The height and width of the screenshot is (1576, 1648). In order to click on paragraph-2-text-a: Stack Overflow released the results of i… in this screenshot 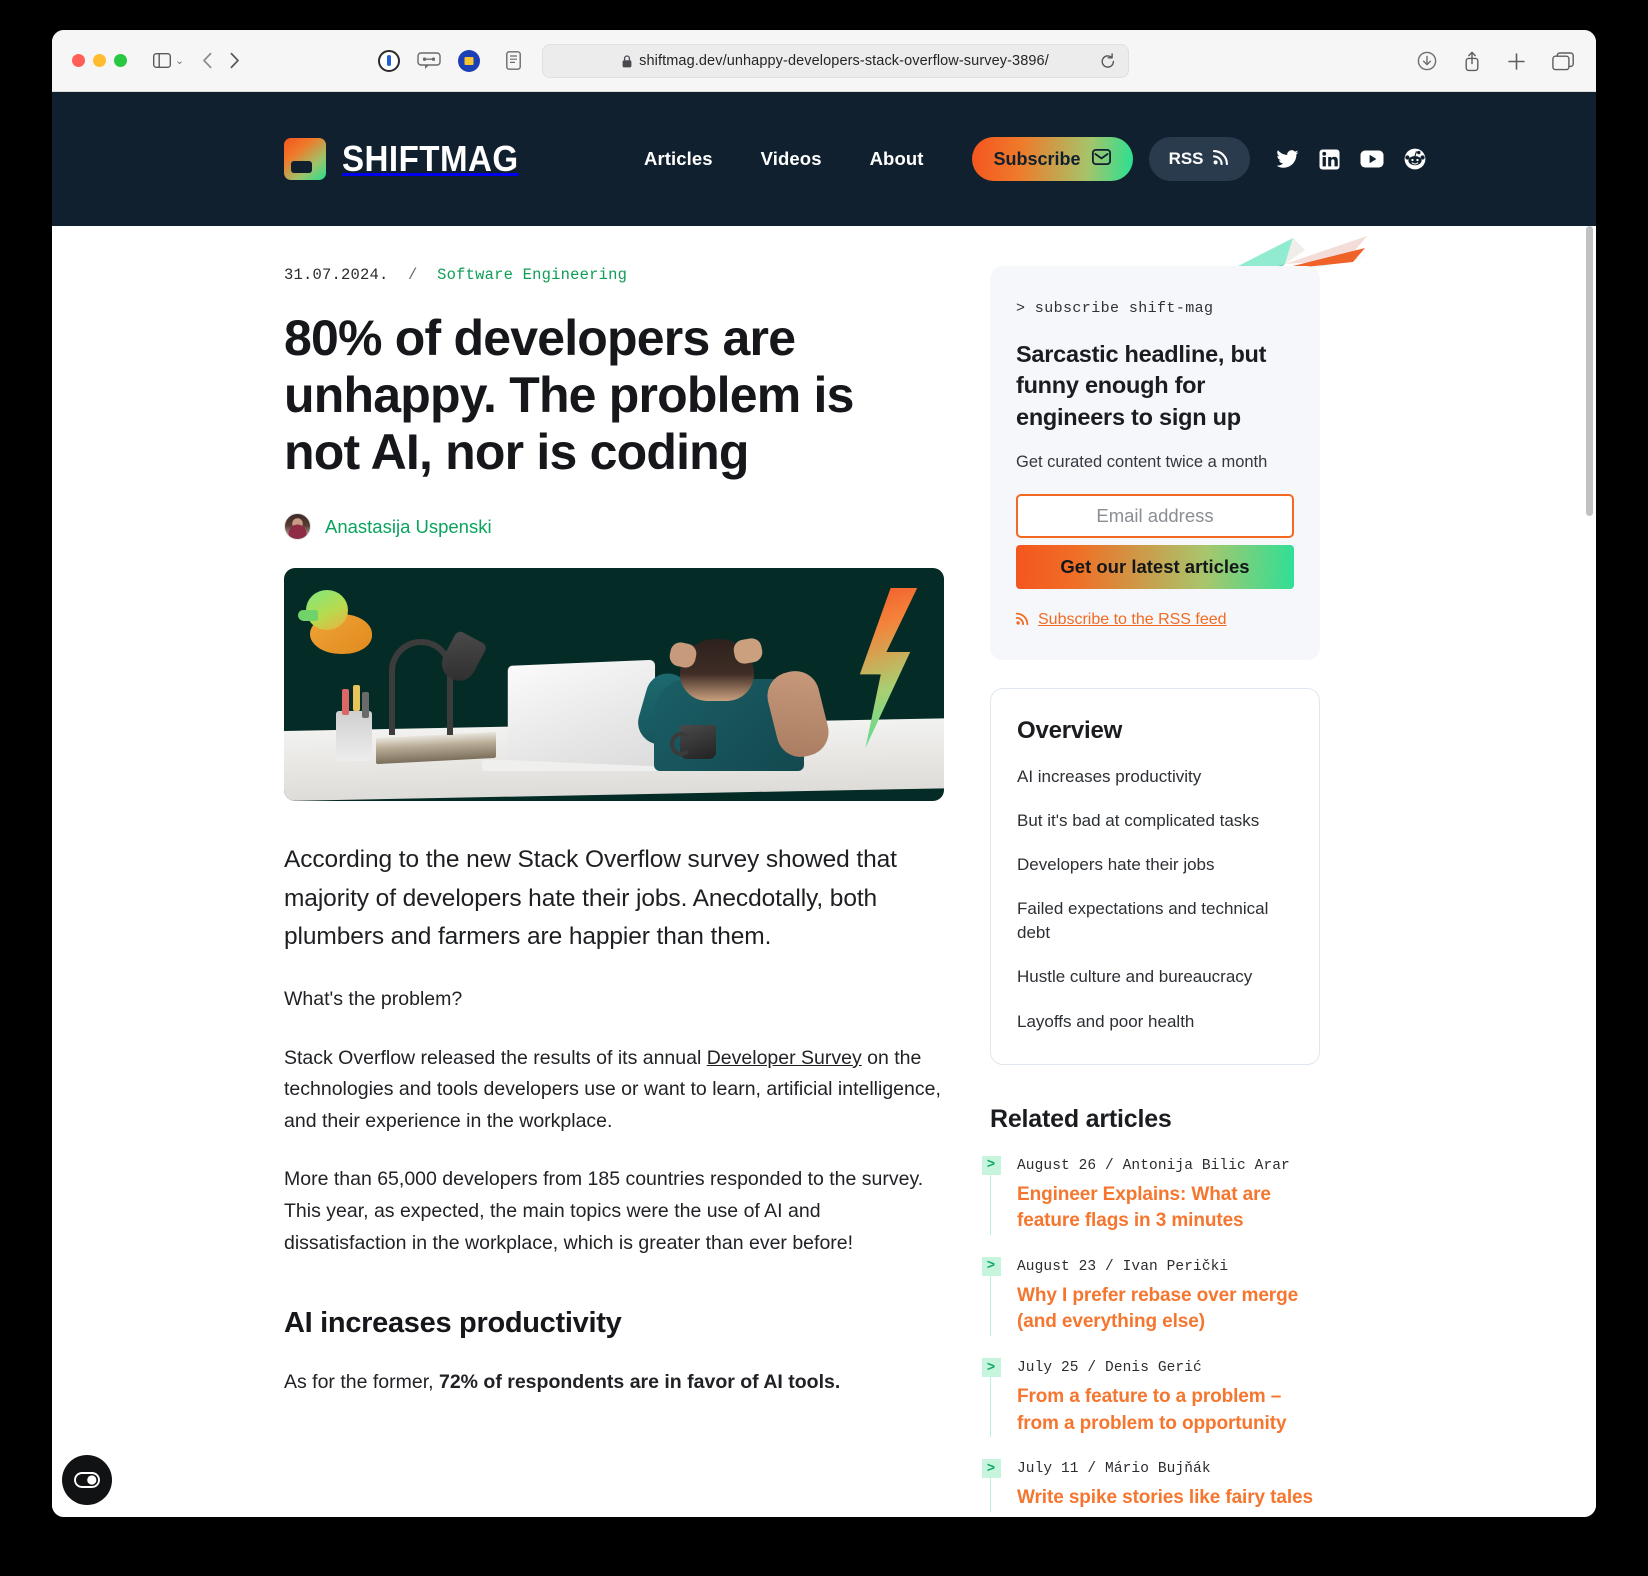, I will do `click(495, 1057)`.